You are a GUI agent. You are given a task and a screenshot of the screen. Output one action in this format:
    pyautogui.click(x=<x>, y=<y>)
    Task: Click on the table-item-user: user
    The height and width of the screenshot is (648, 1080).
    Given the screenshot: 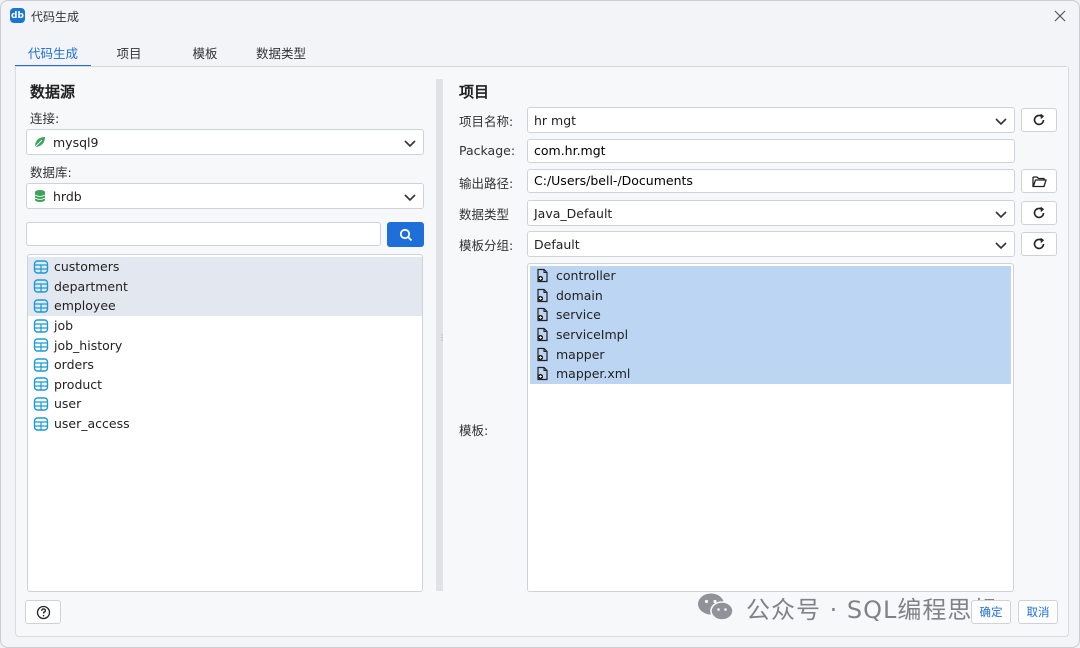 What is the action you would take?
    pyautogui.click(x=225, y=404)
    